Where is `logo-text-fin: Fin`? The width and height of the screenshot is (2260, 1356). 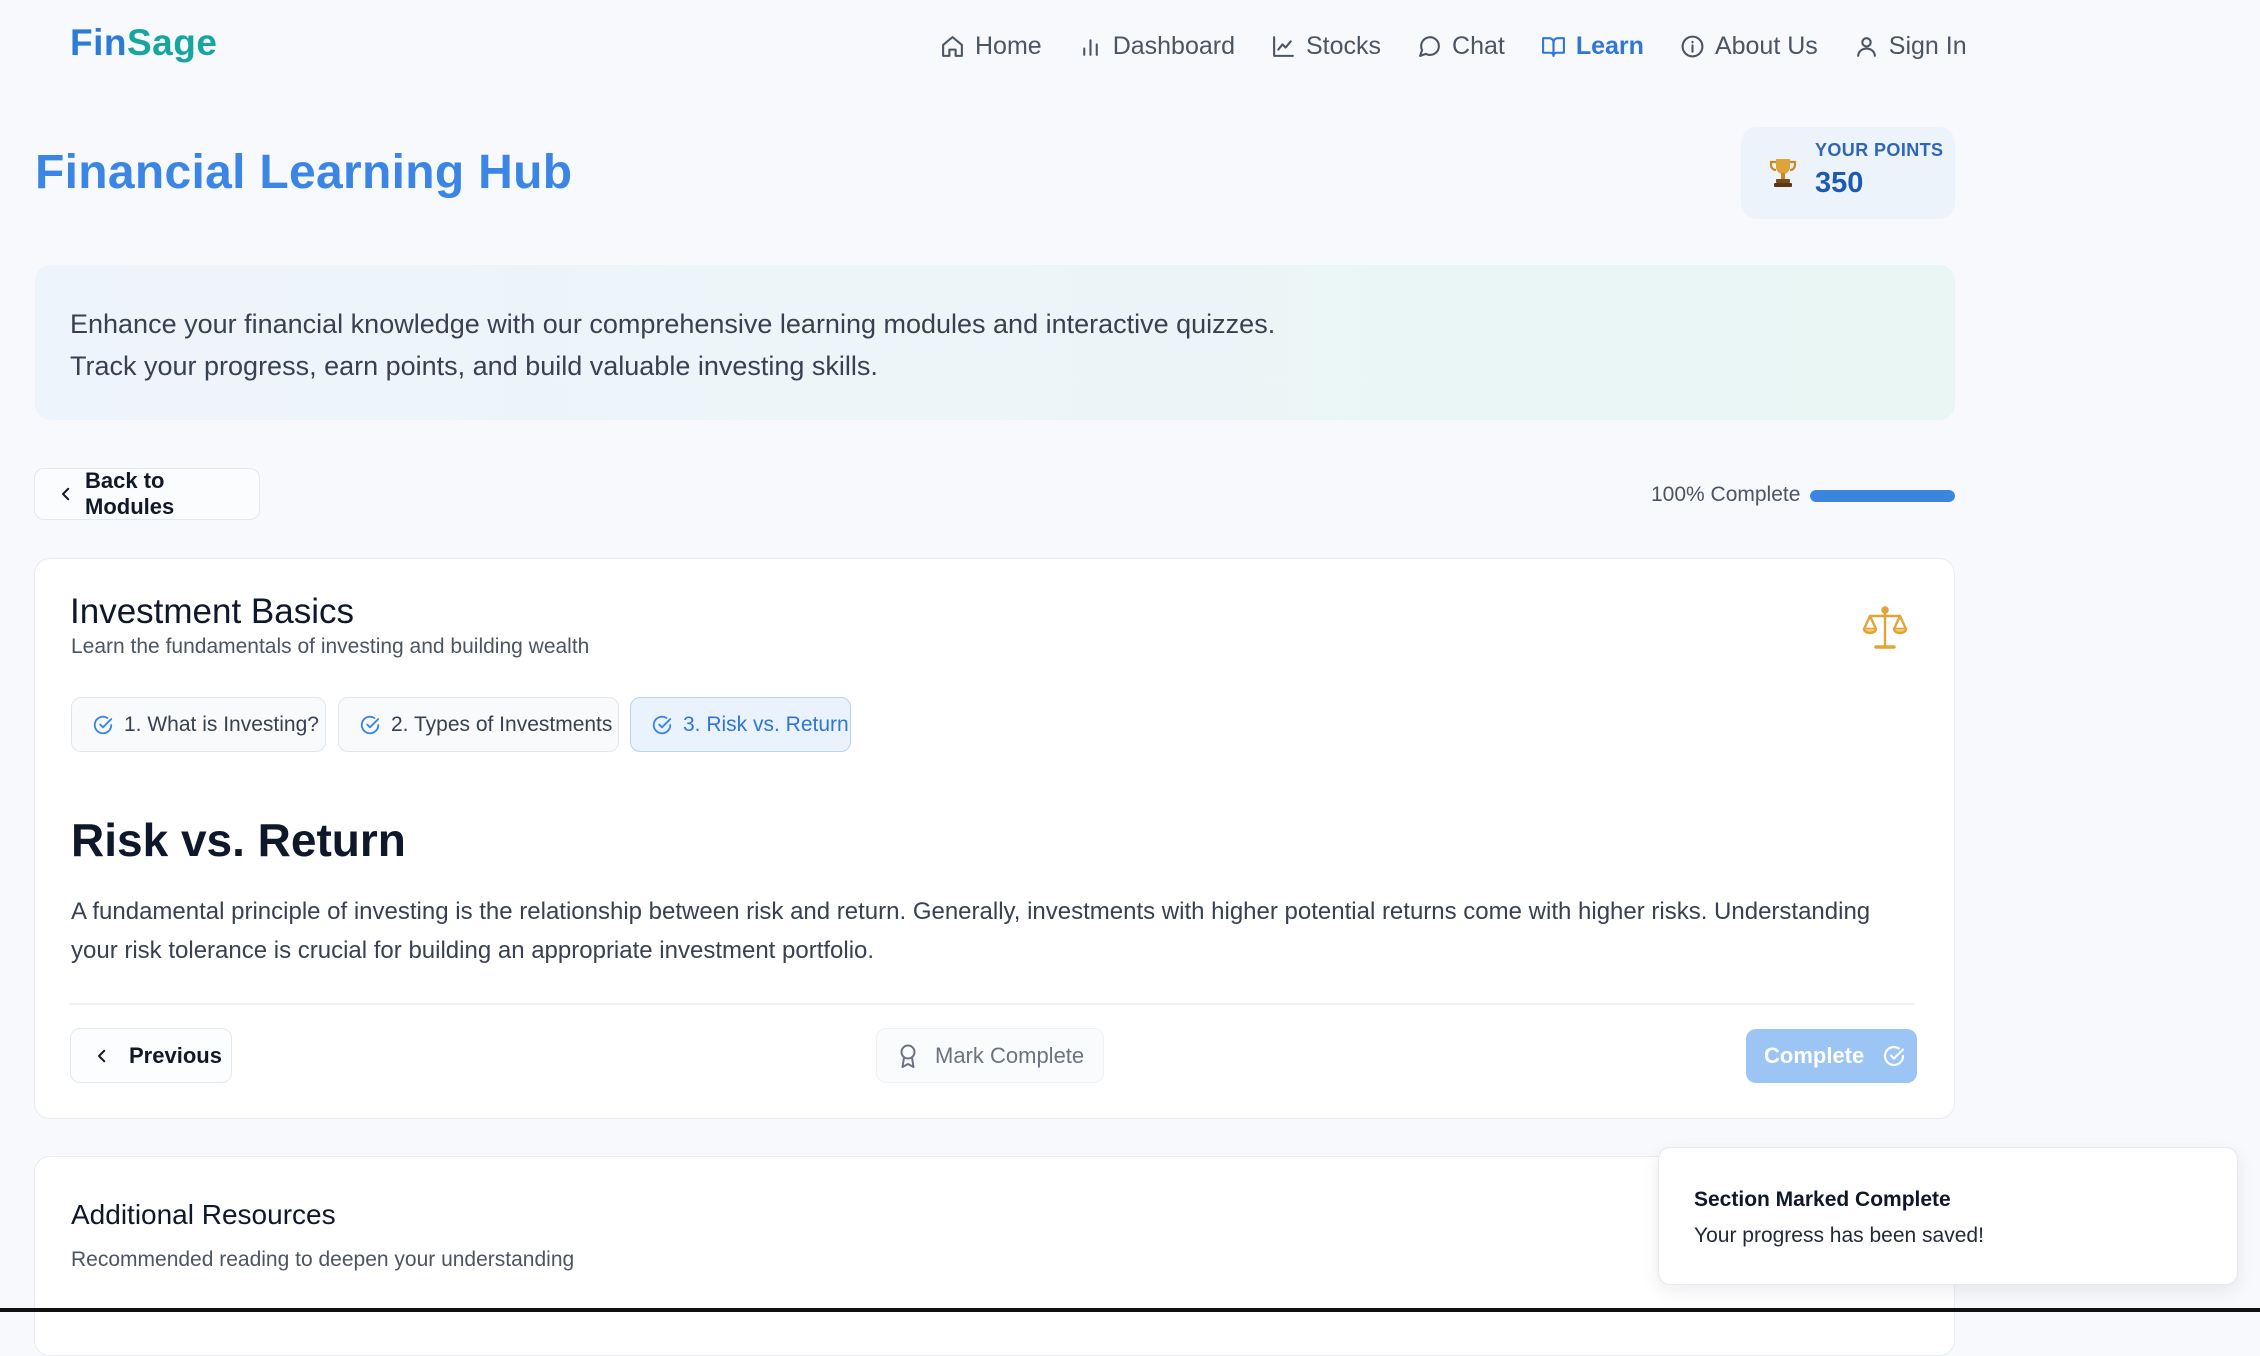 logo-text-fin: Fin is located at coordinates (98, 42).